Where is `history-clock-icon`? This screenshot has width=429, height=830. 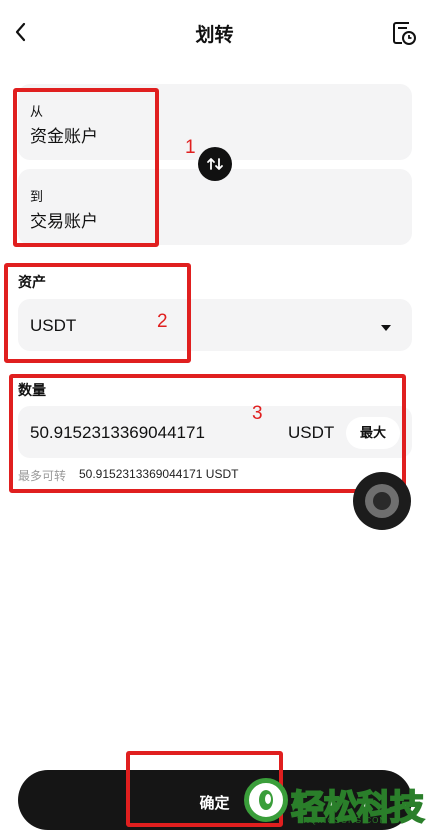
history-clock-icon is located at coordinates (404, 33).